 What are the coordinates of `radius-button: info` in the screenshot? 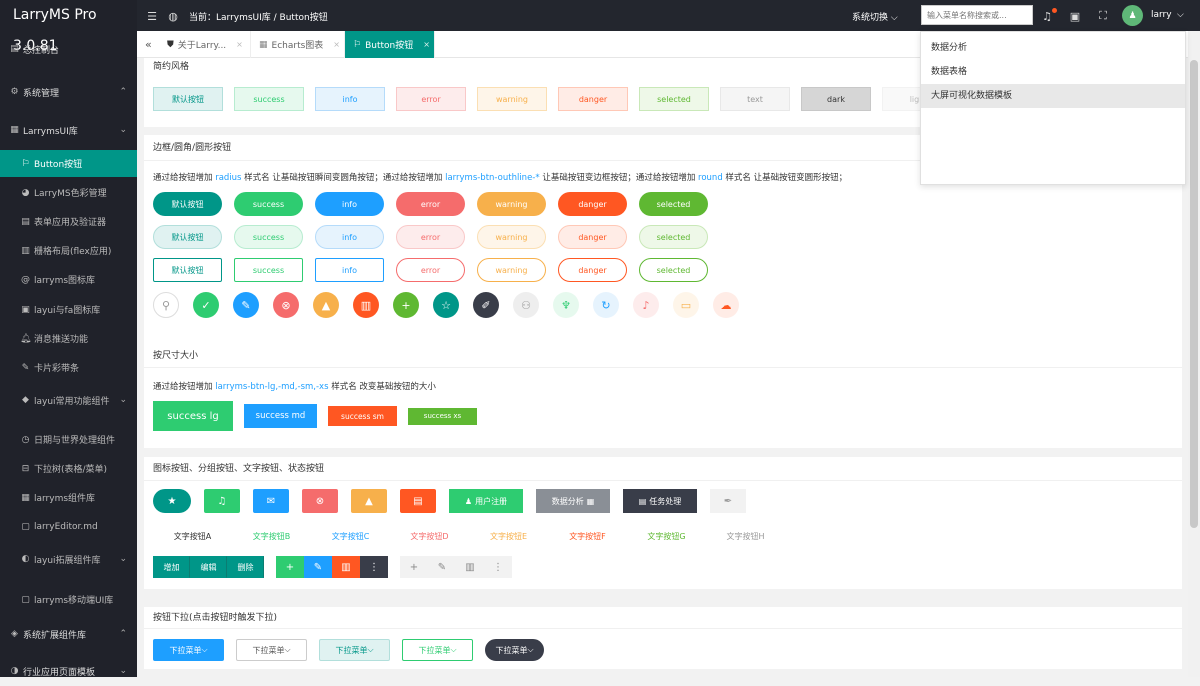 It's located at (349, 204).